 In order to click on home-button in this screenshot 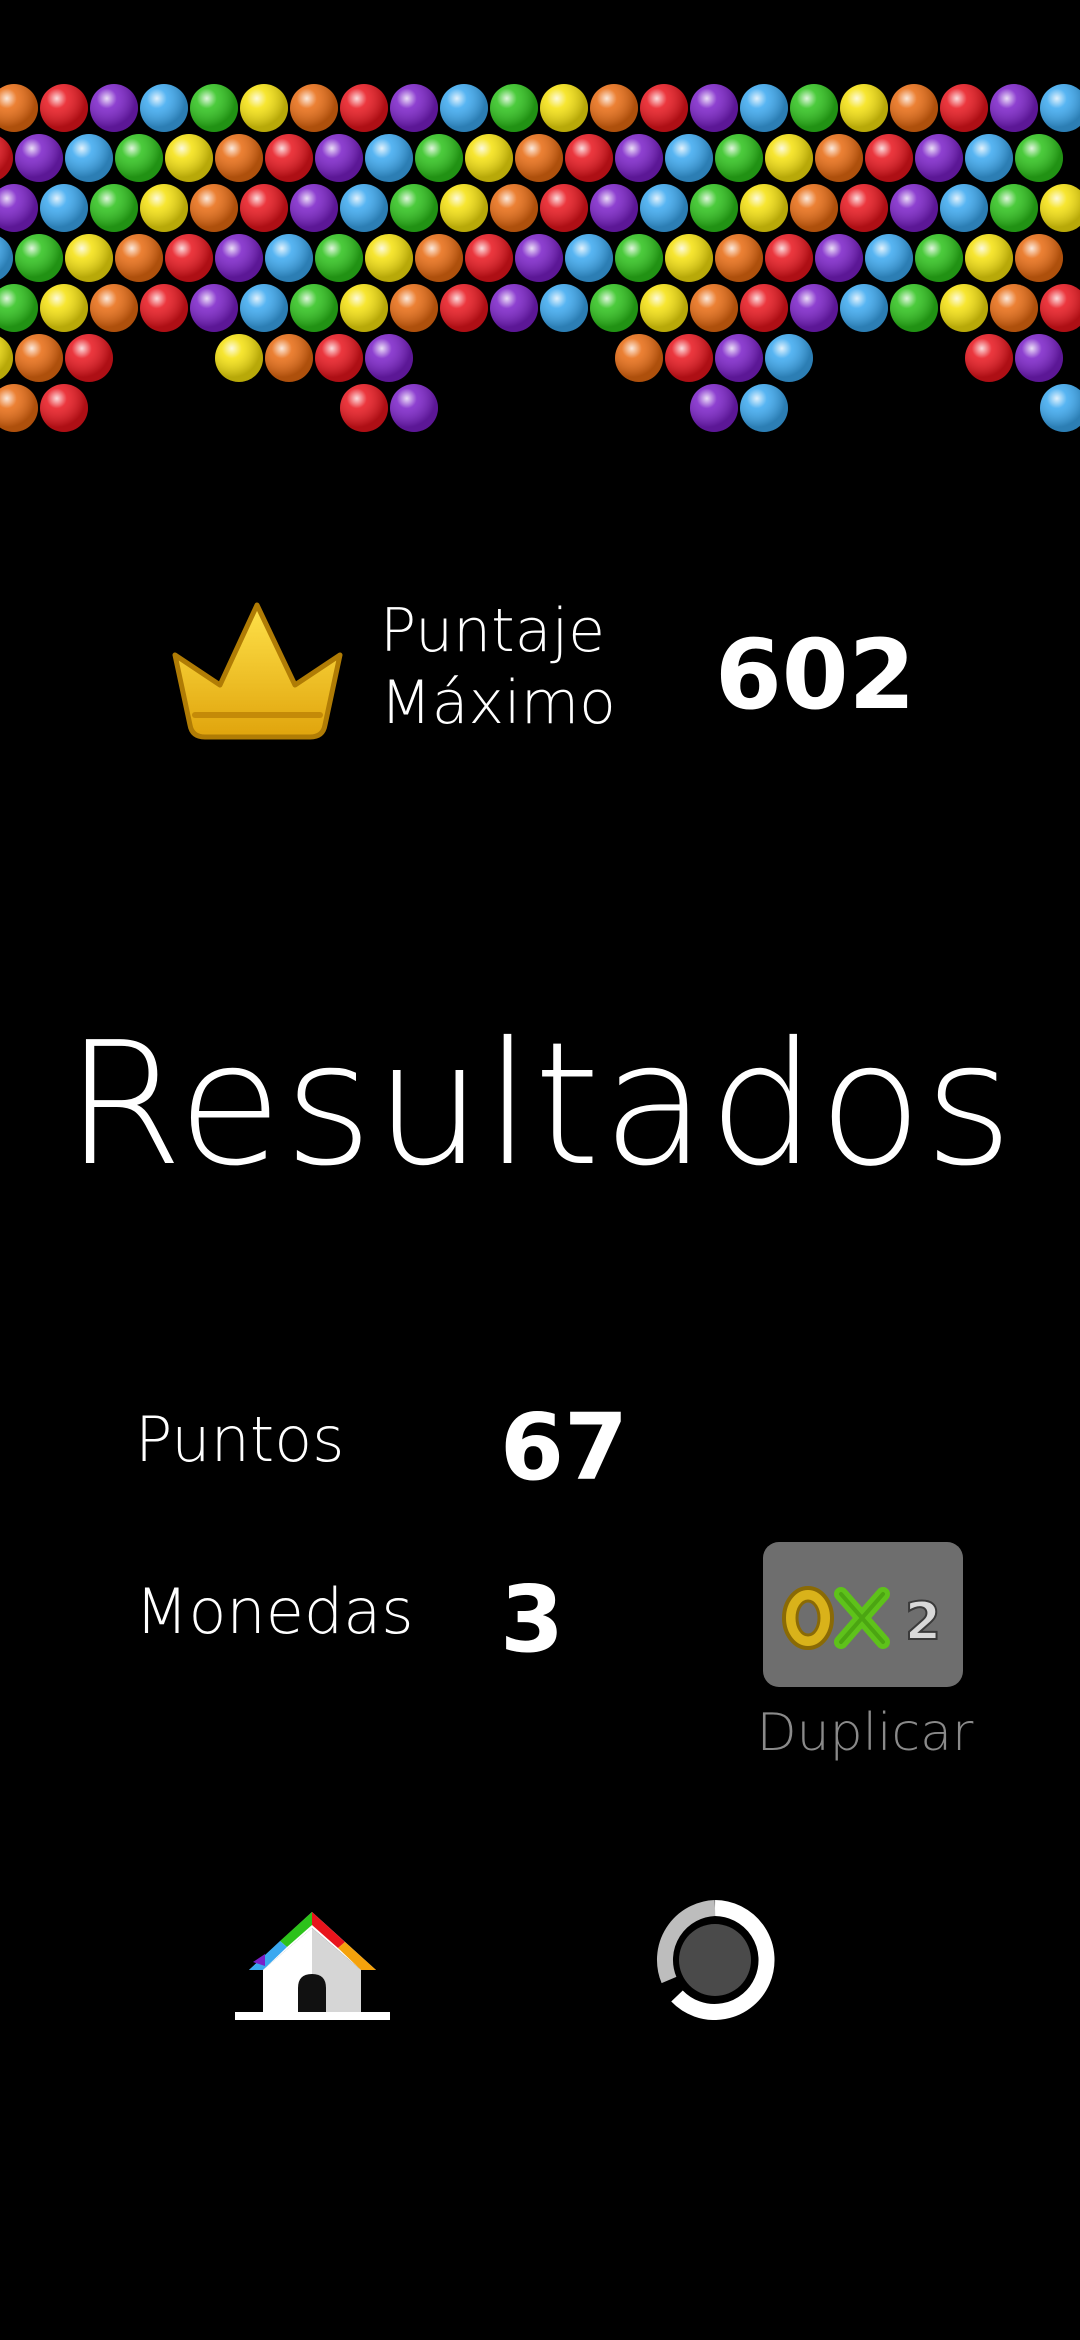, I will do `click(312, 1962)`.